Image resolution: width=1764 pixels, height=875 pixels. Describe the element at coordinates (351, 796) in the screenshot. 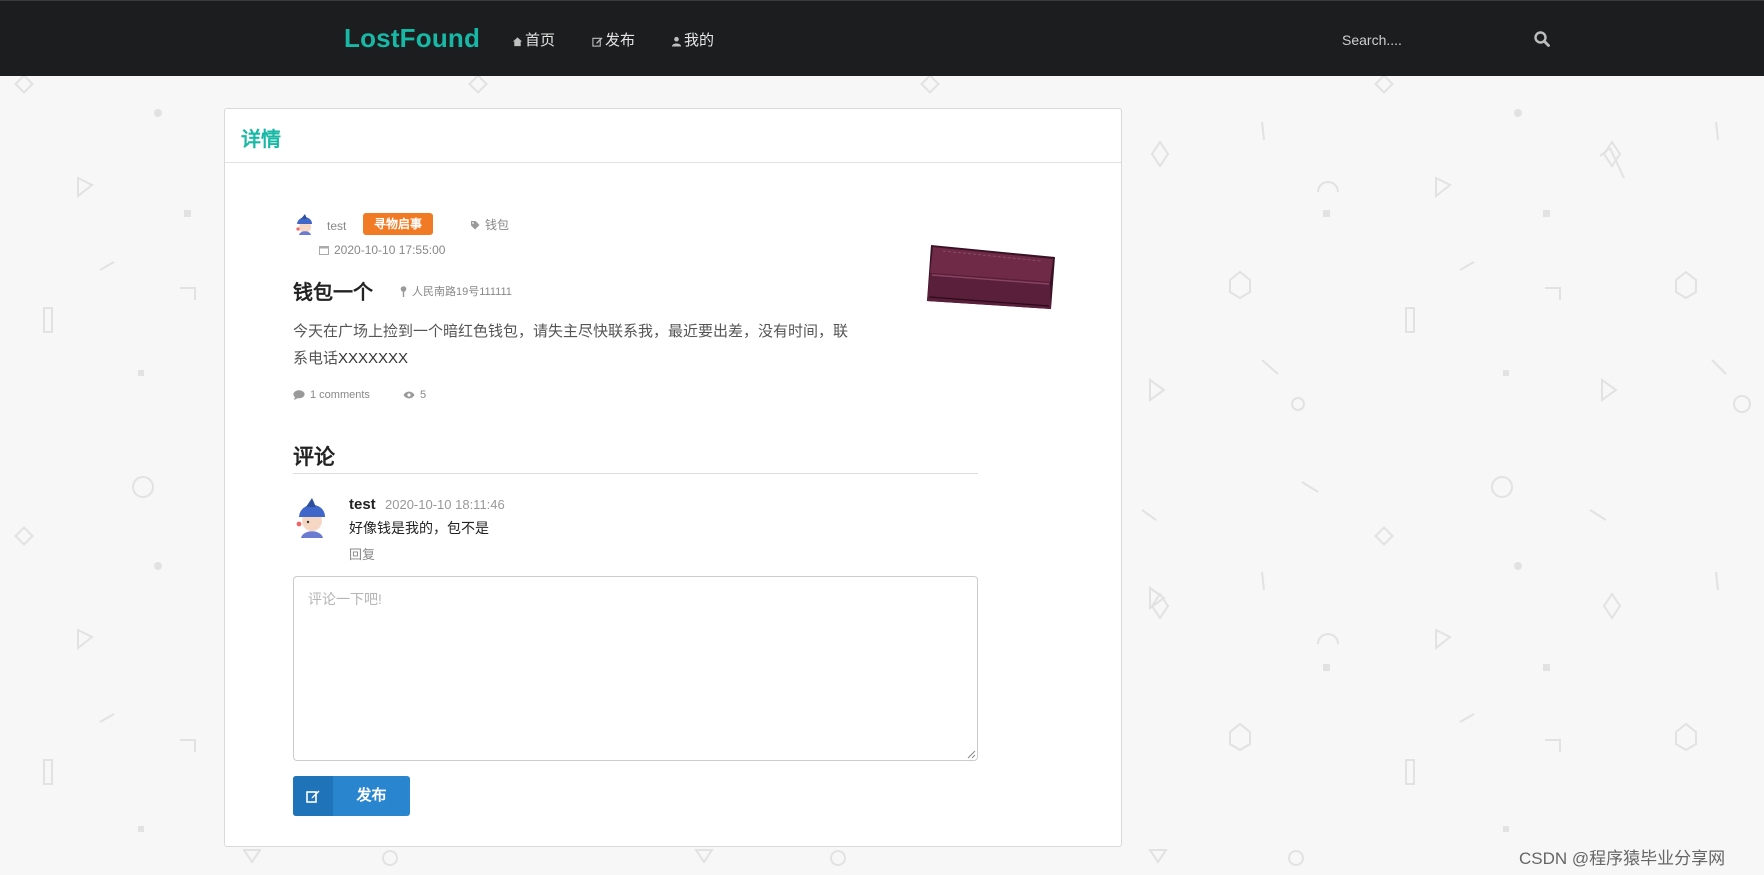

I see `submit-comment-button: 发布` at that location.